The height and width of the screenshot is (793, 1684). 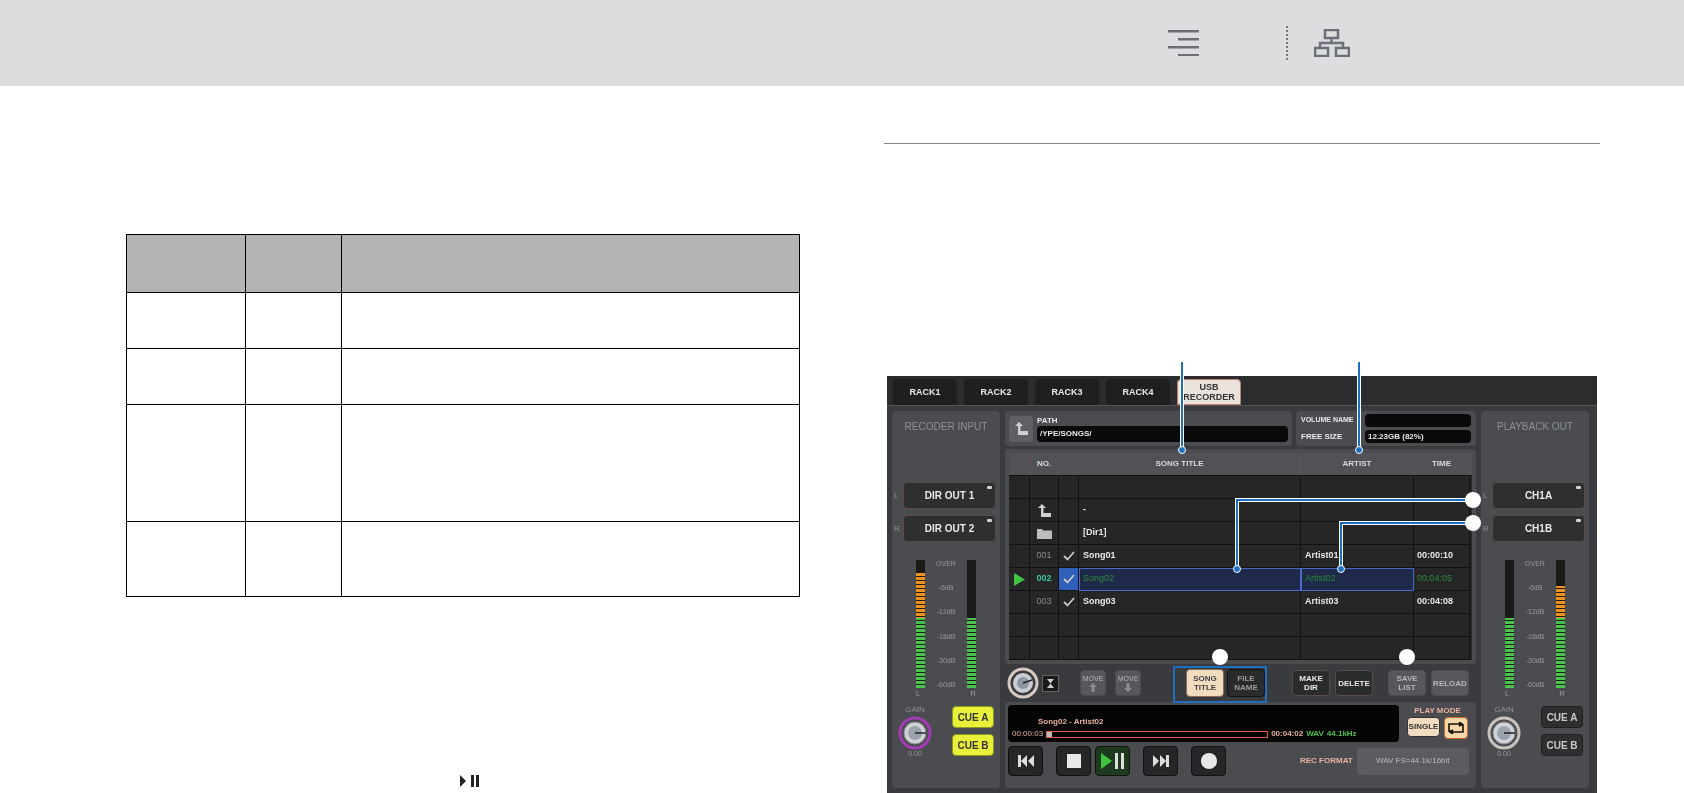 I want to click on repeat-button, so click(x=1456, y=728).